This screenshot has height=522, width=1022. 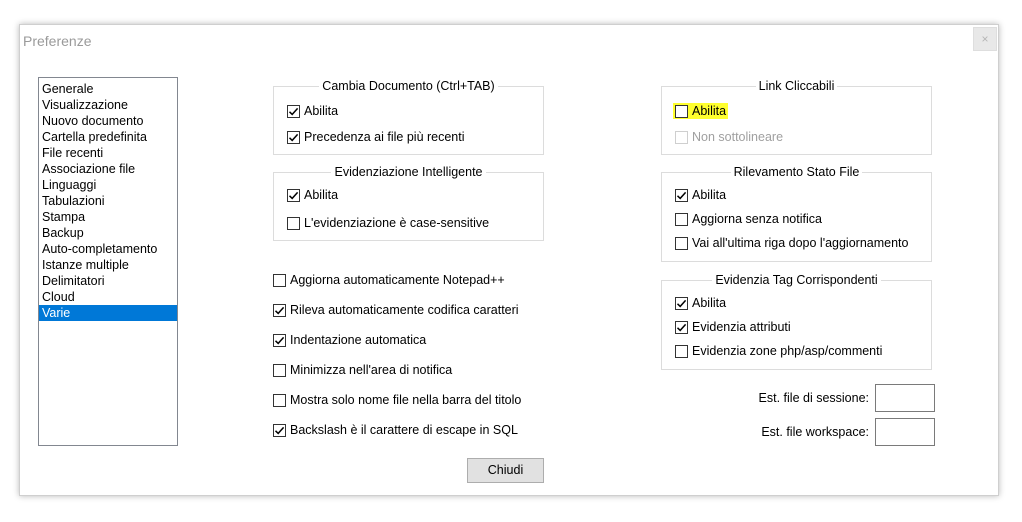 I want to click on tag-match-enable-checkbox: Abilita, so click(x=700, y=303).